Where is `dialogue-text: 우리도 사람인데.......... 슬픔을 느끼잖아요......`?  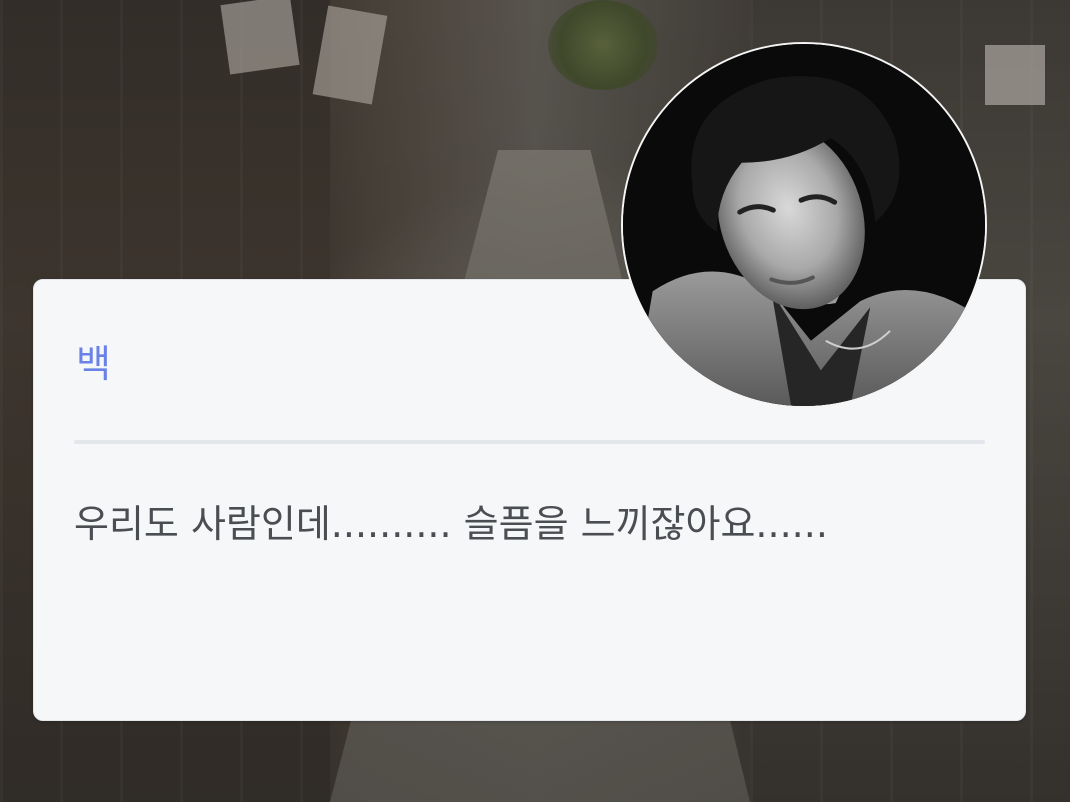 dialogue-text: 우리도 사람인데.......... 슬픔을 느끼잖아요...... is located at coordinates (451, 524).